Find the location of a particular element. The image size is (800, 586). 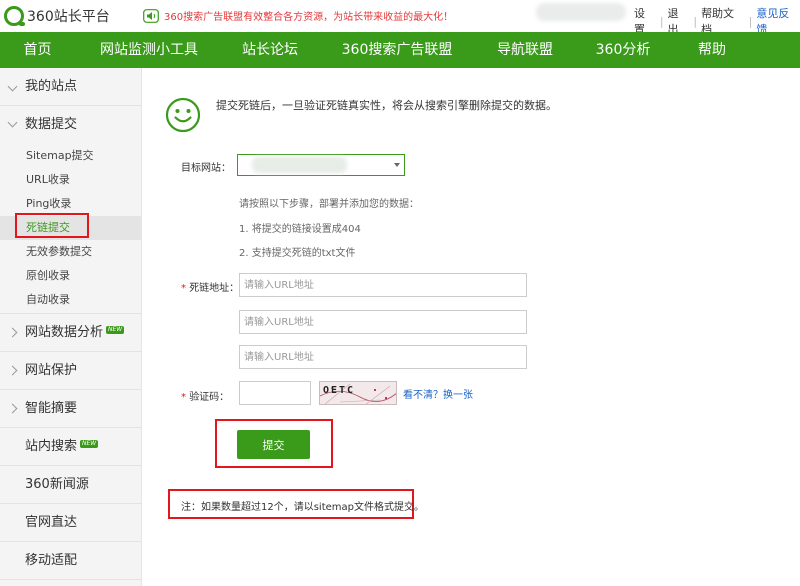

sidebar-my-sites: 我的站点 is located at coordinates (70, 87).